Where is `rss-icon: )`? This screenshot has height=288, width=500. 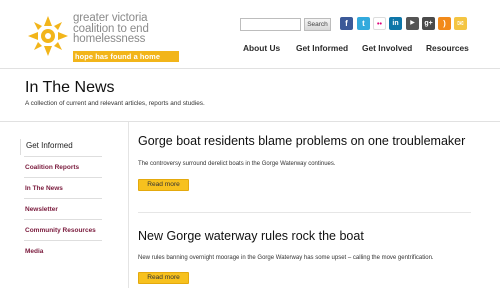 rss-icon: ) is located at coordinates (444, 23).